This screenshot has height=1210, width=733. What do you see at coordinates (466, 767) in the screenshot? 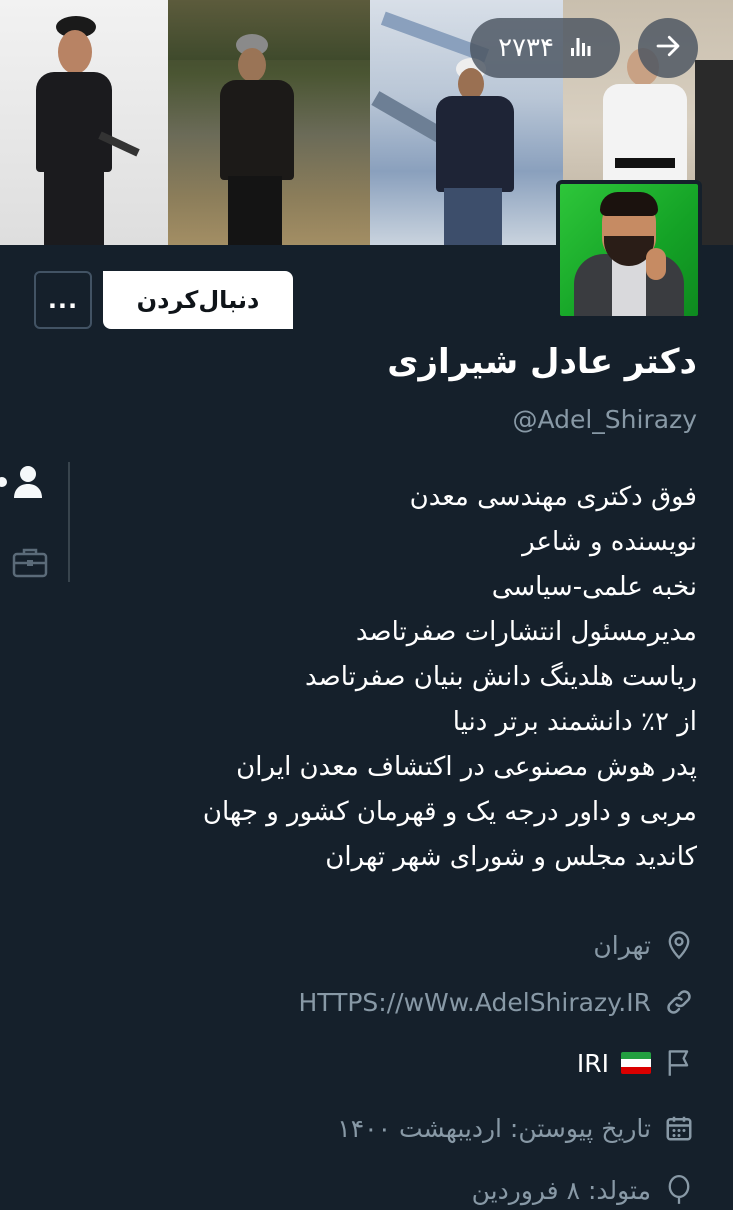
I see `bio-line: پدر هوش مصنوعی در اکتشاف معدن ایران` at bounding box center [466, 767].